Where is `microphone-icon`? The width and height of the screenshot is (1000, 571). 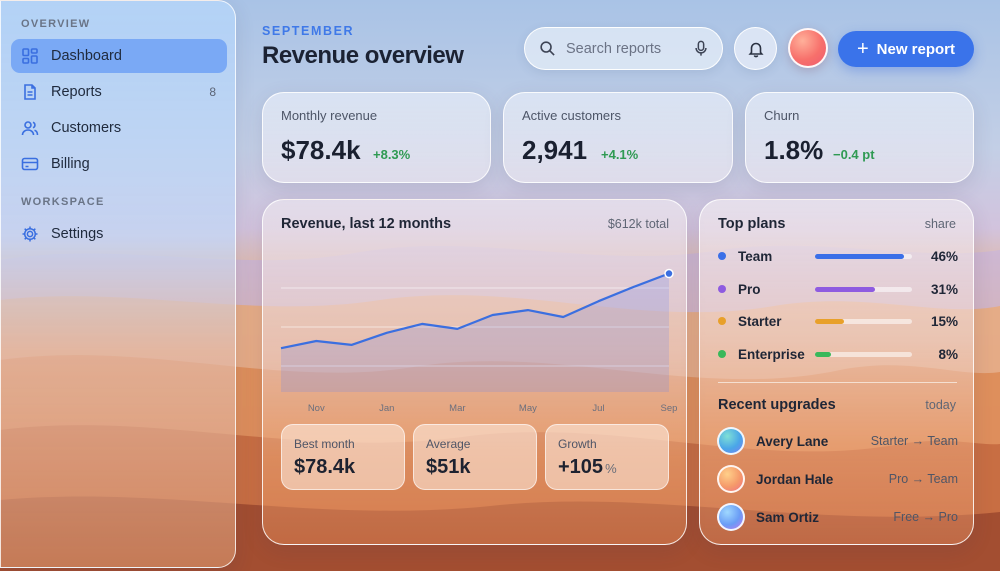
microphone-icon is located at coordinates (701, 48).